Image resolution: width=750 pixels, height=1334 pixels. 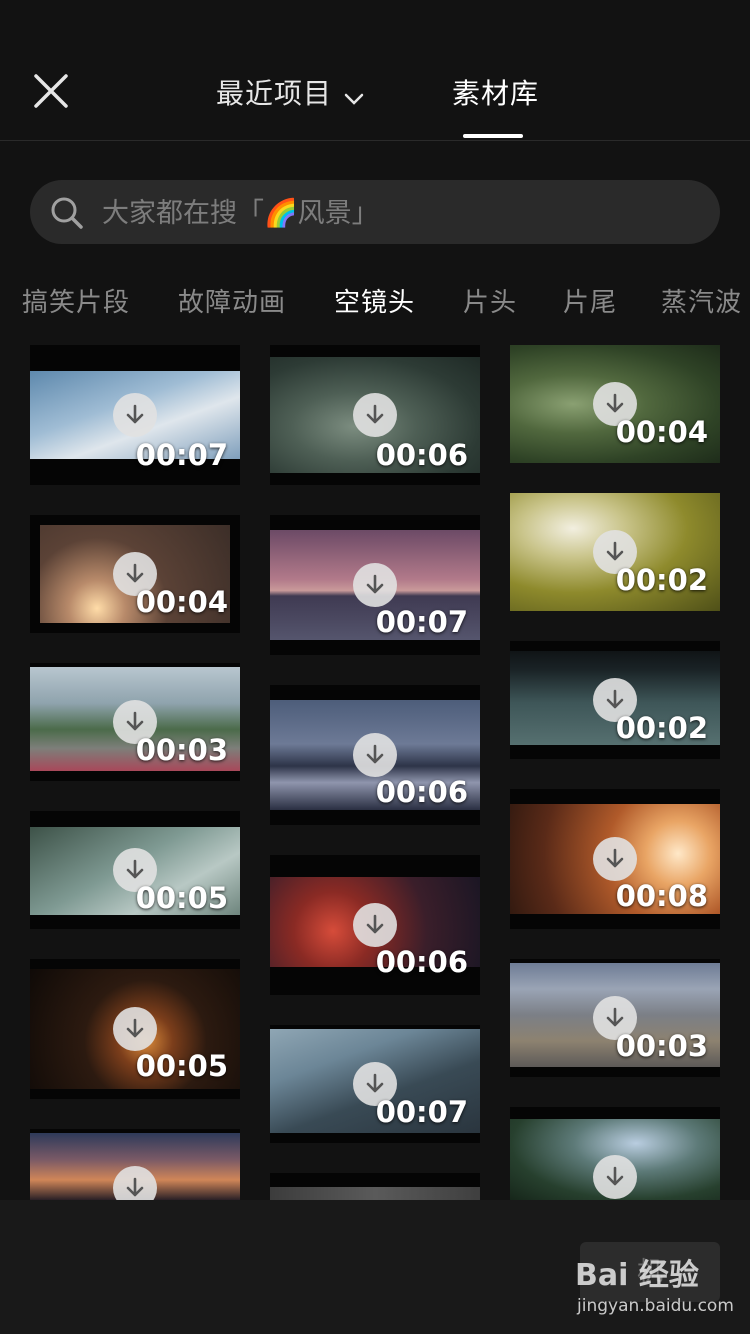 I want to click on top-bar: 最近项目 素材库, so click(x=375, y=70).